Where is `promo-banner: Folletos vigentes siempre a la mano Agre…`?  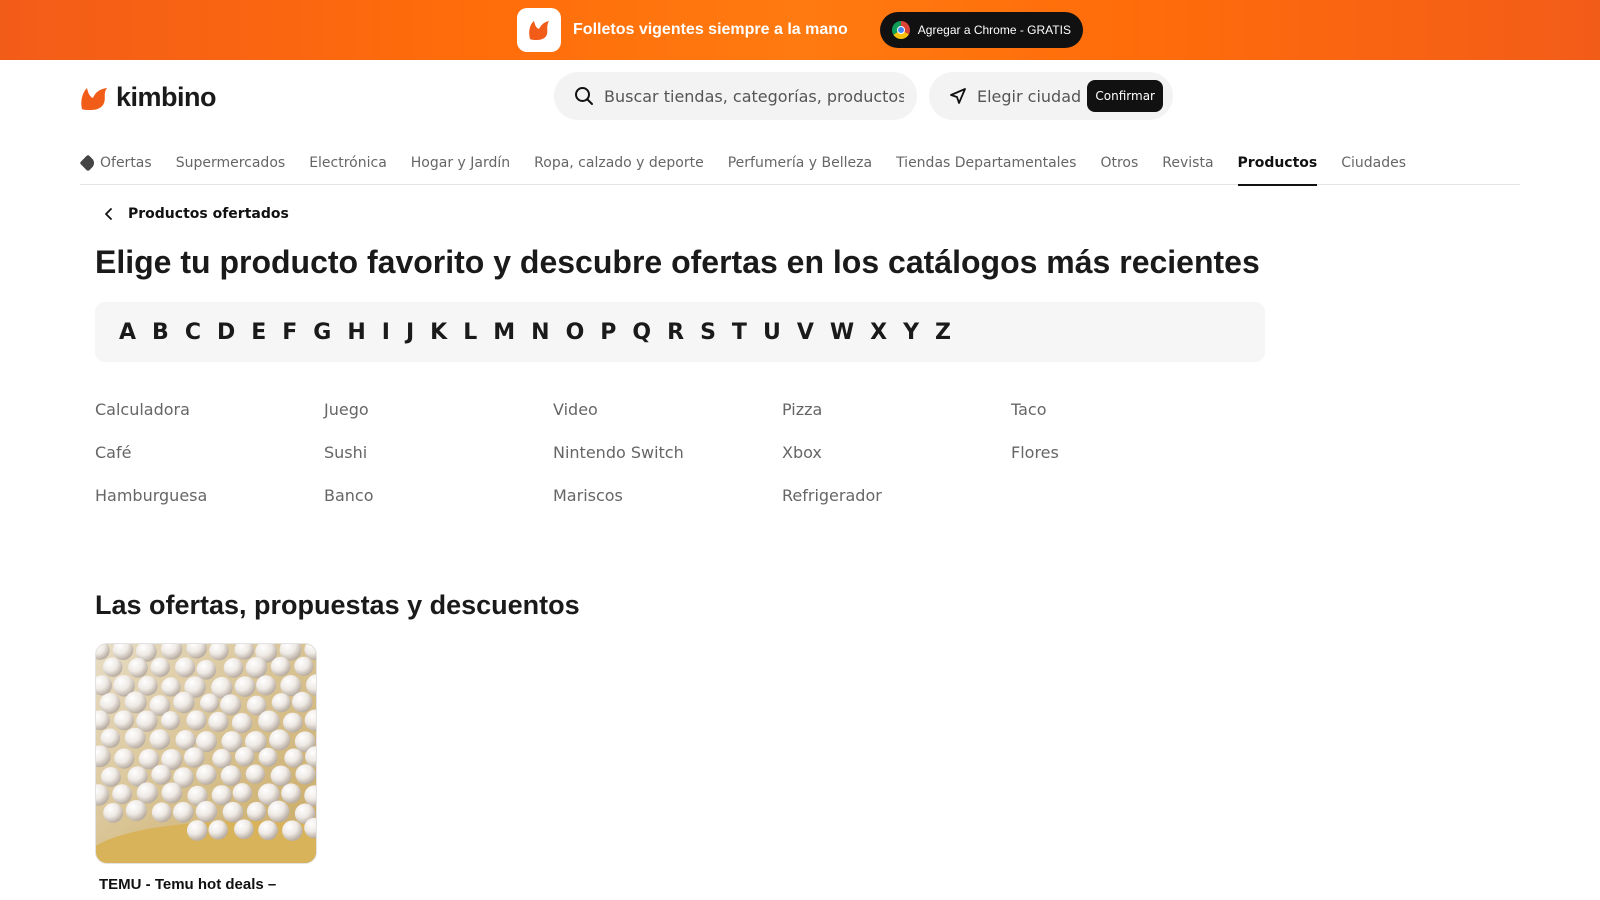 promo-banner: Folletos vigentes siempre a la mano Agre… is located at coordinates (800, 30).